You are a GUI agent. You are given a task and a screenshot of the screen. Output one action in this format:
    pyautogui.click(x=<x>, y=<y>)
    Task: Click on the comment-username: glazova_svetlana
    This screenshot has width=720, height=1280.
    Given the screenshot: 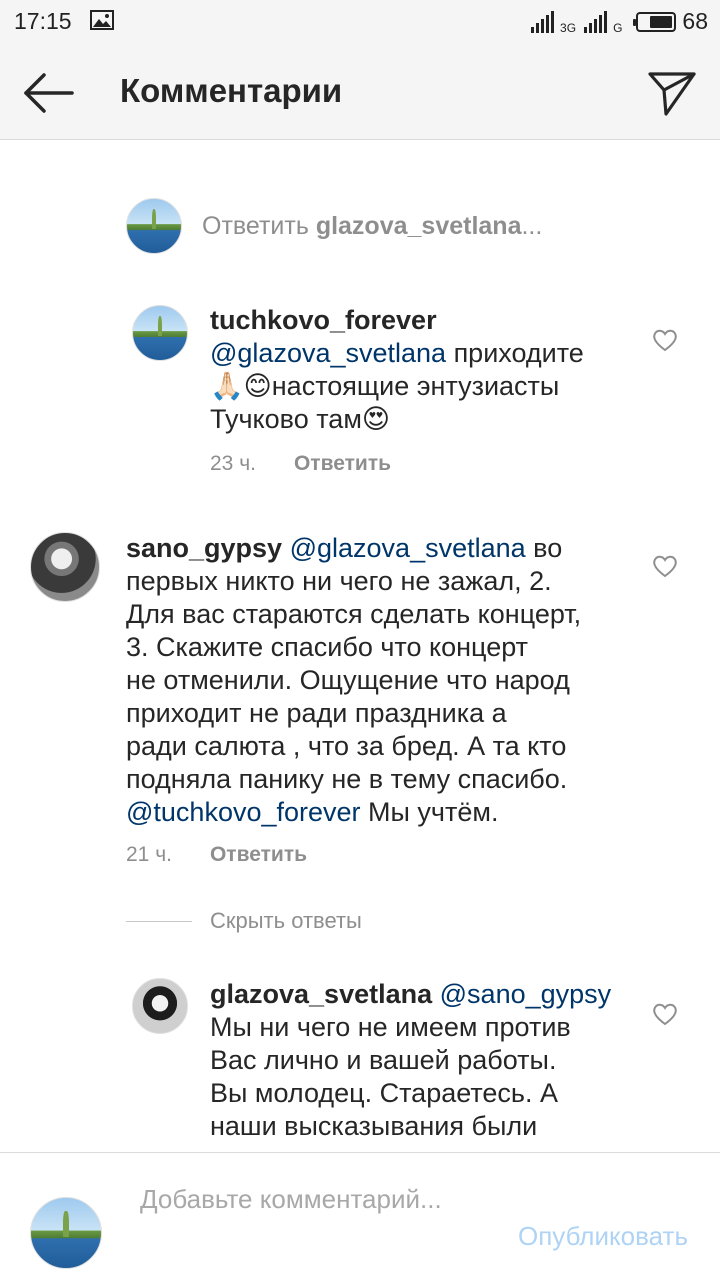 What is the action you would take?
    pyautogui.click(x=321, y=994)
    